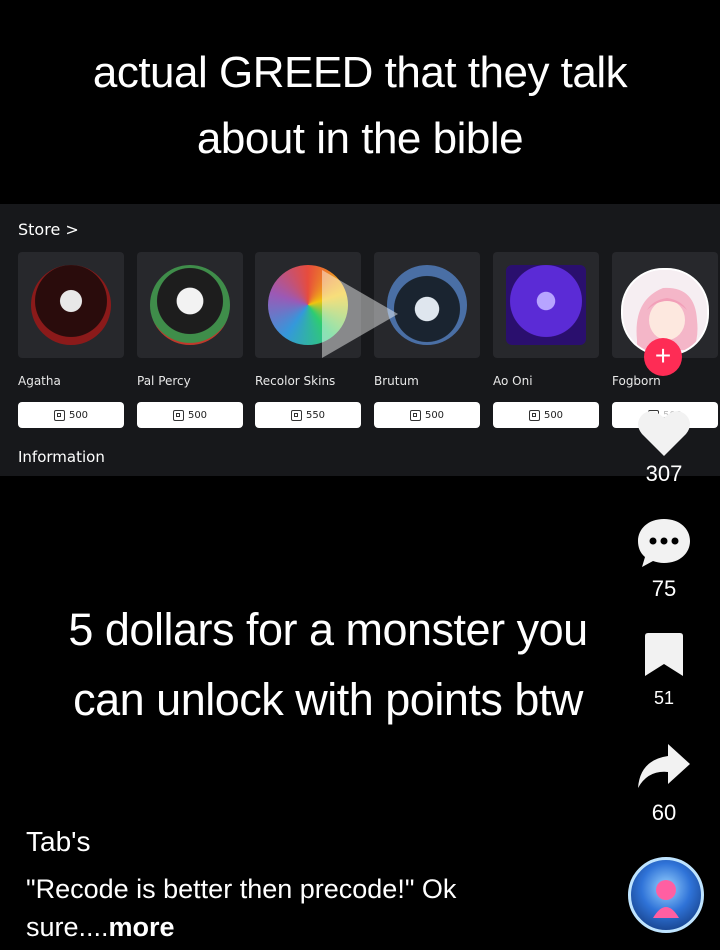 This screenshot has height=950, width=720. I want to click on play-icon, so click(360, 314).